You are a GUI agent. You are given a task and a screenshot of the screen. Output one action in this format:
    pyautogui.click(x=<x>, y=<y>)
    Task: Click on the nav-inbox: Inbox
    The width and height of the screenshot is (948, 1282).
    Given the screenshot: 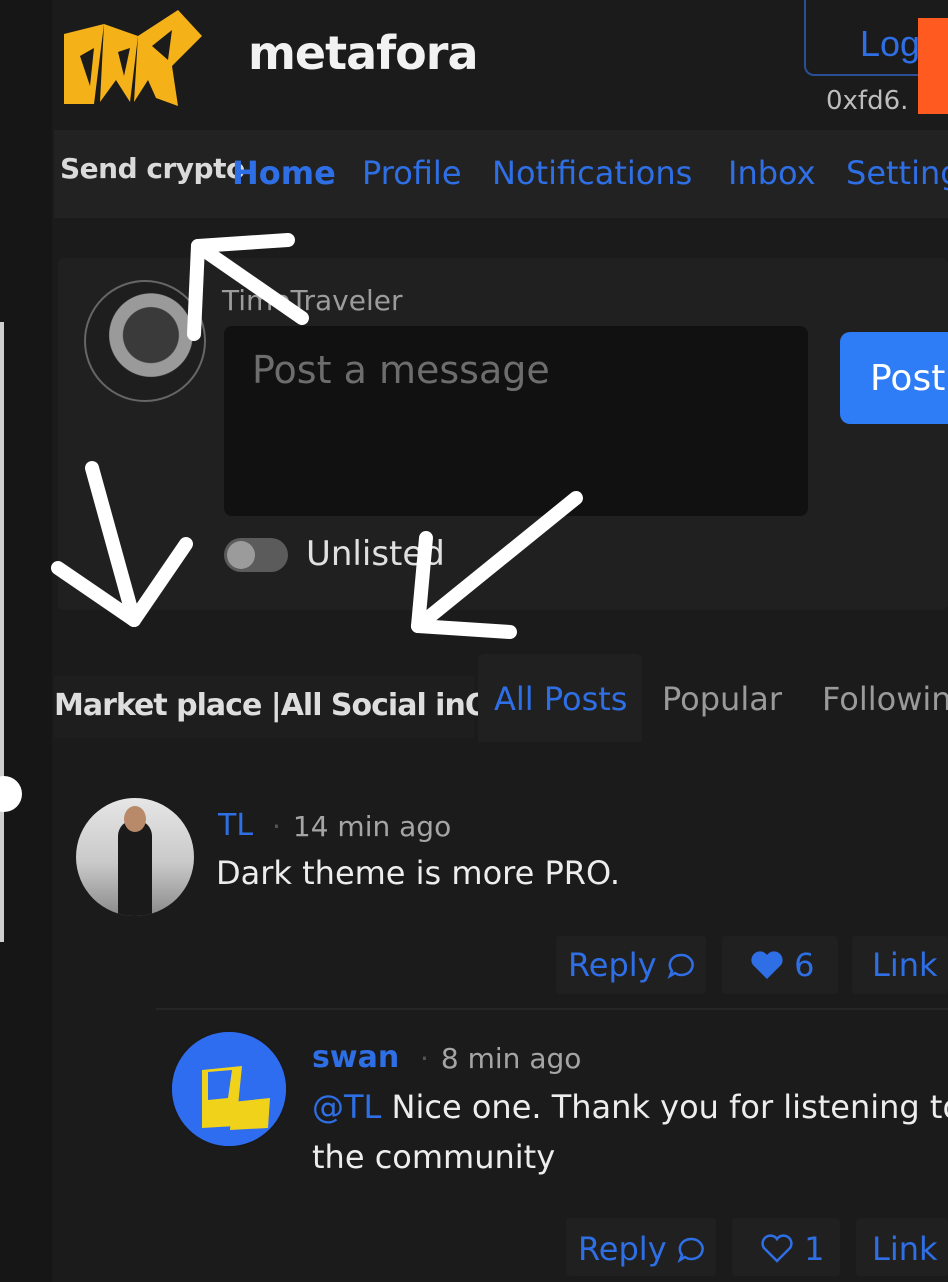 What is the action you would take?
    pyautogui.click(x=772, y=173)
    